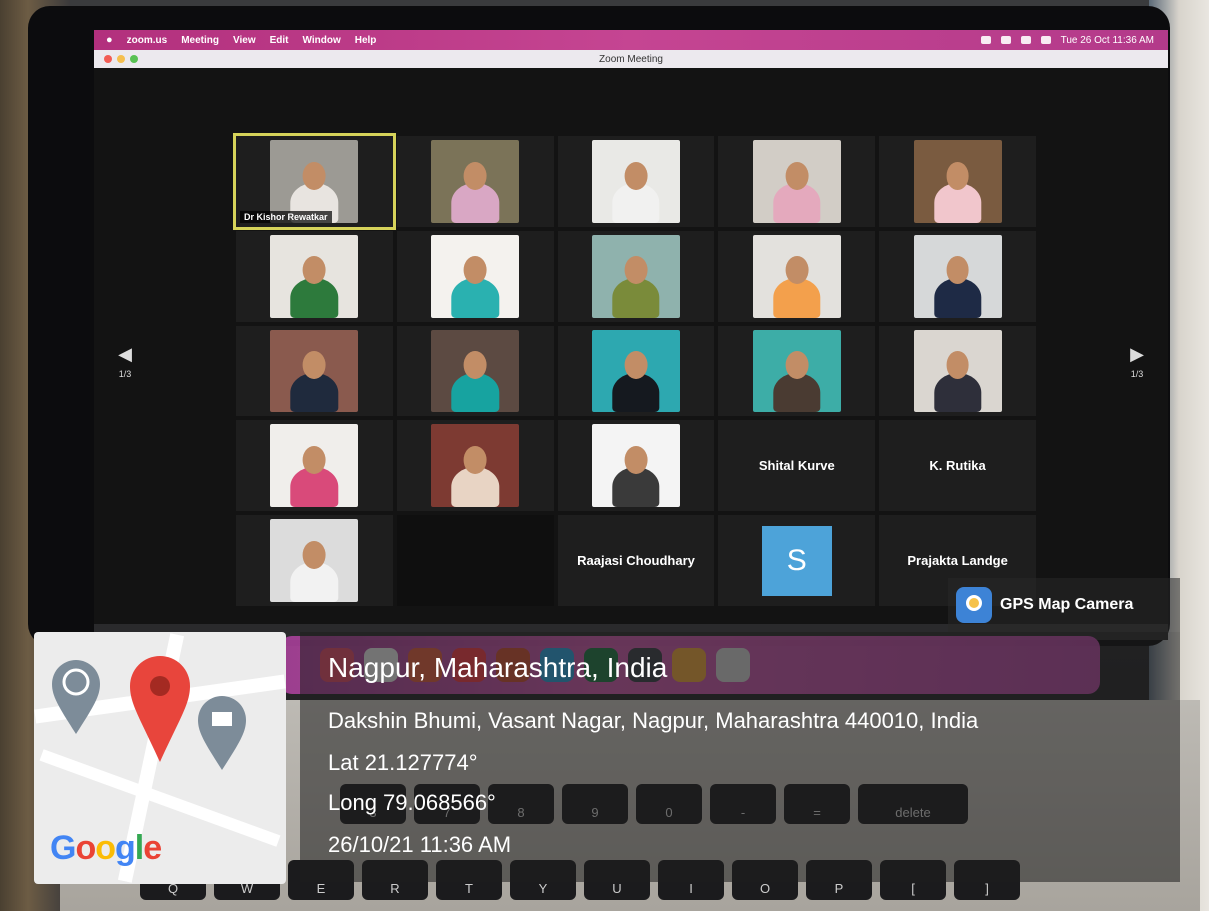  I want to click on zoom-window-titlebar: Zoom Meeting, so click(631, 59).